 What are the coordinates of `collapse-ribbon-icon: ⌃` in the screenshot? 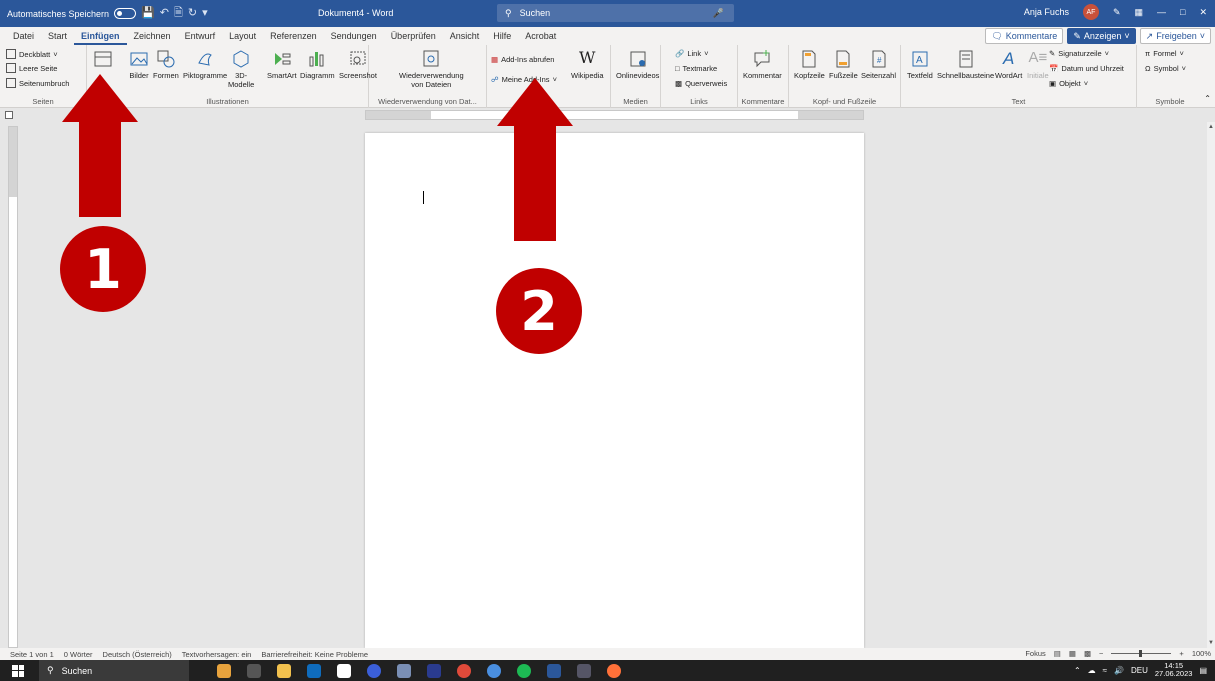 It's located at (1207, 98).